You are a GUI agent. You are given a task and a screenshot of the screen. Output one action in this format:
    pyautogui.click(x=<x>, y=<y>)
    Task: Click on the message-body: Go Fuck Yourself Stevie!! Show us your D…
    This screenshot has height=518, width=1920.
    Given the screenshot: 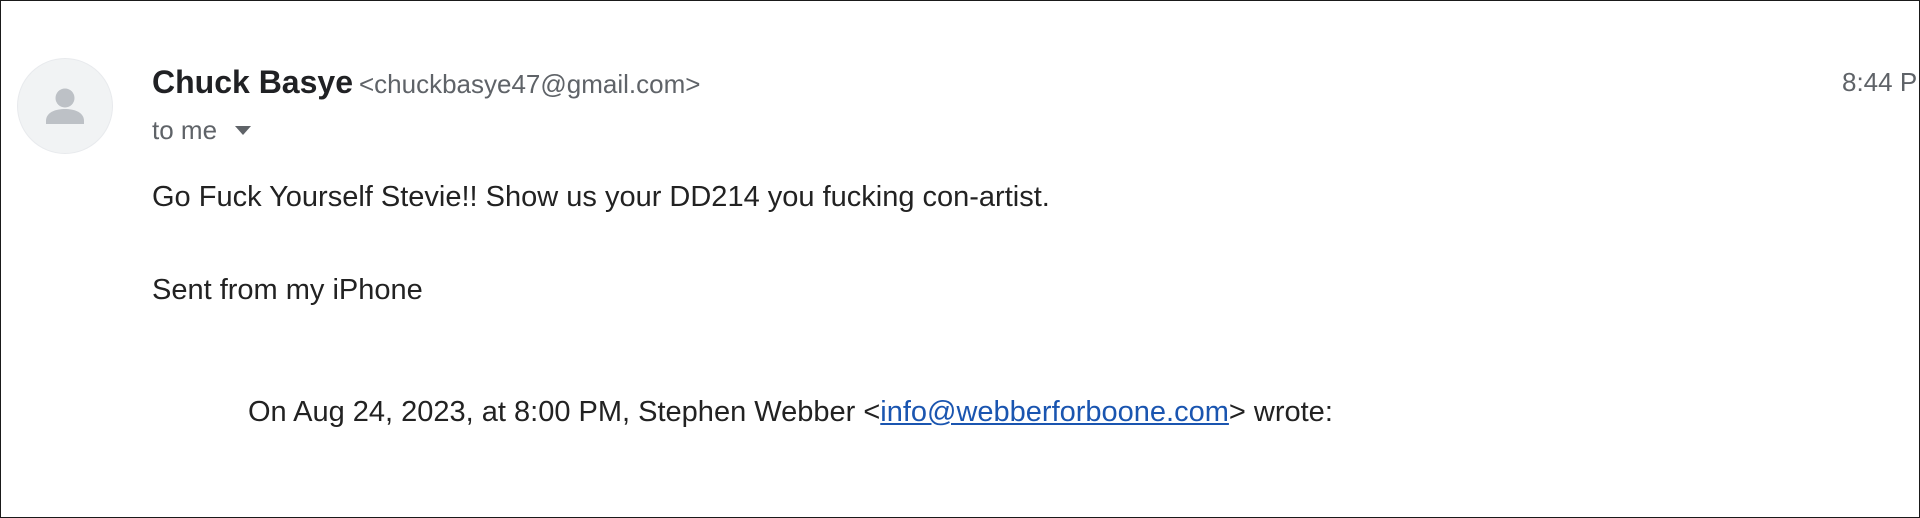 What is the action you would take?
    pyautogui.click(x=601, y=197)
    